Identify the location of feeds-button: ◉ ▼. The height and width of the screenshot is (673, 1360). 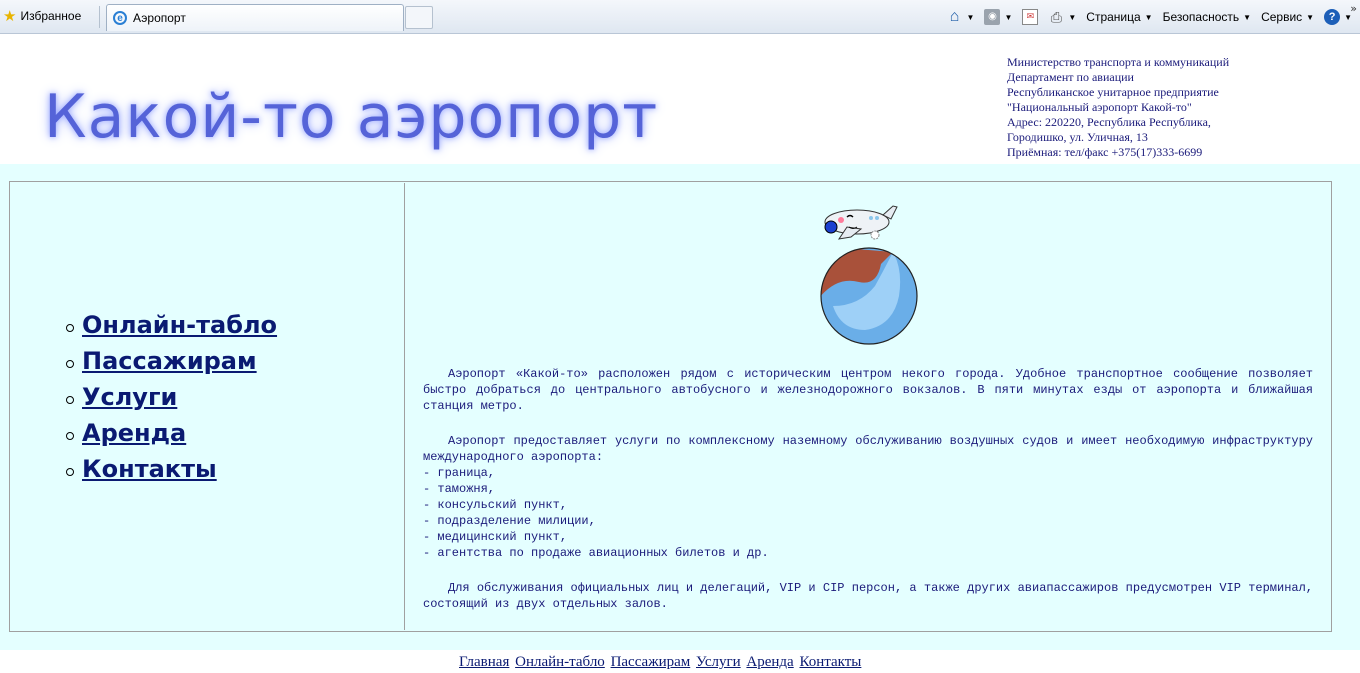
(998, 17).